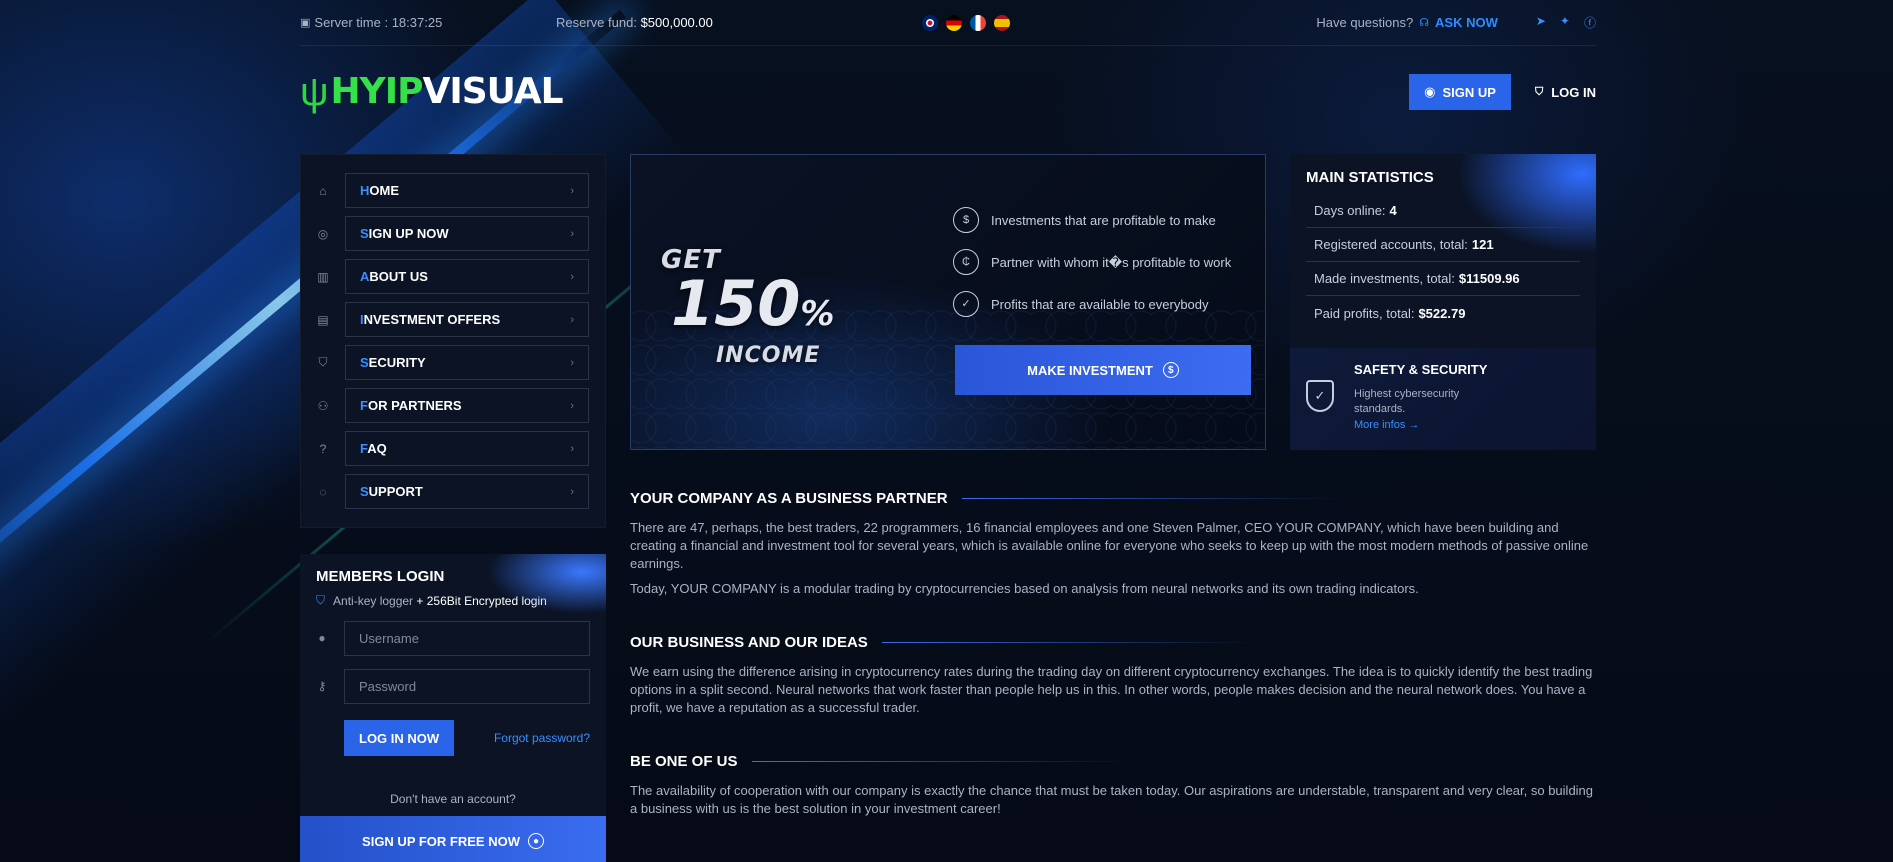  I want to click on social-links: ➤ ✦ ⓕ, so click(1566, 22).